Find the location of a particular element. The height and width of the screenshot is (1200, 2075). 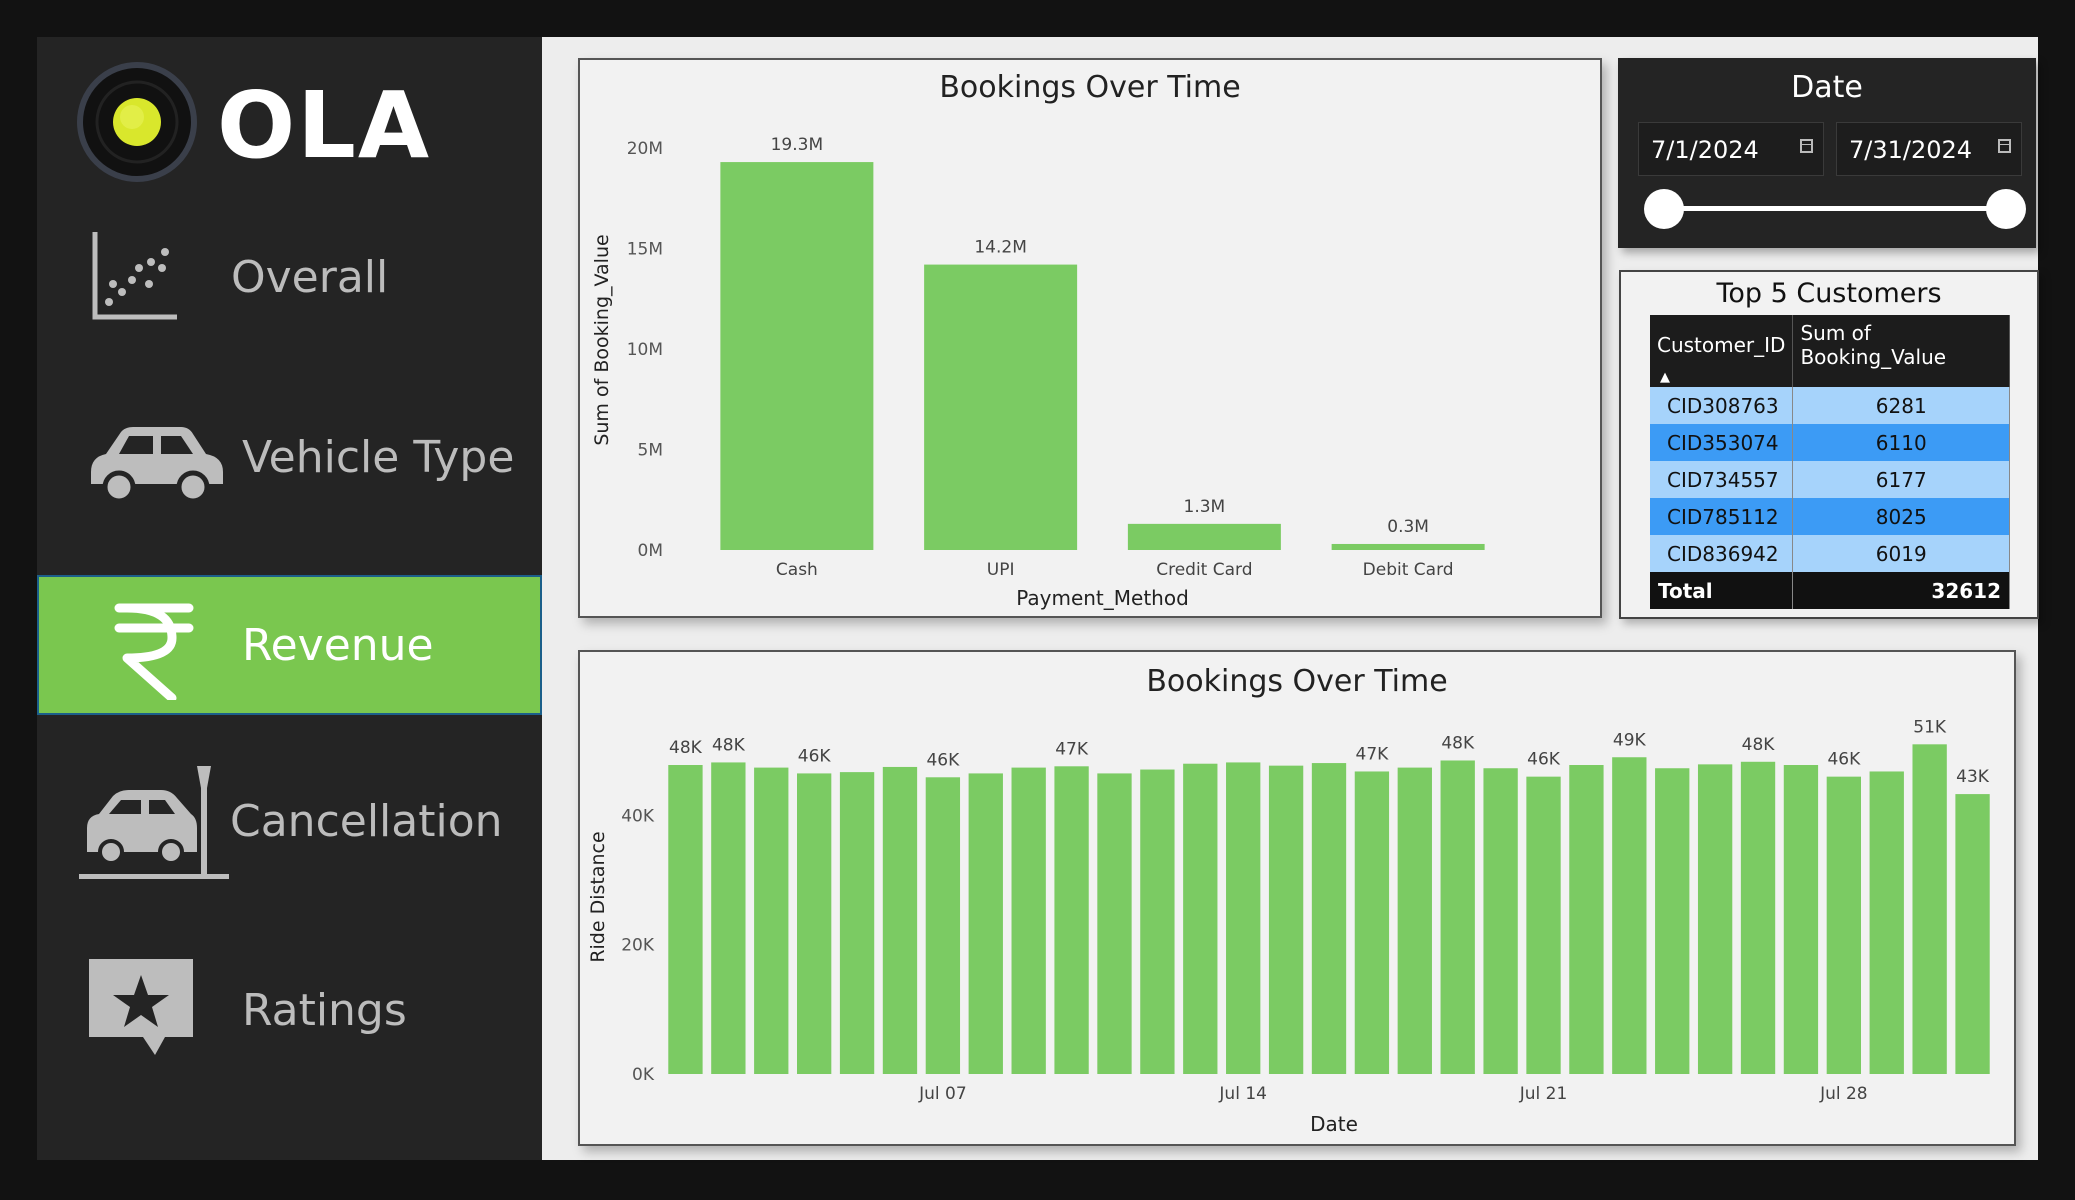

nav-item-revenue: Revenue is located at coordinates (289, 645).